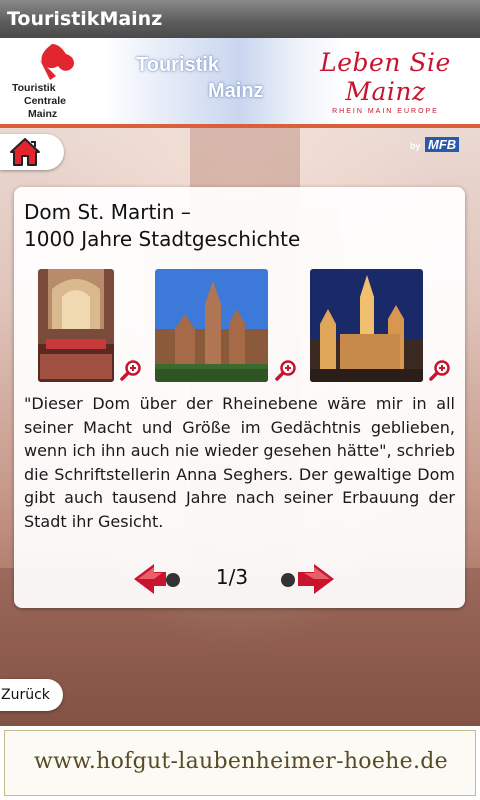 This screenshot has height=800, width=480. I want to click on home-icon, so click(25, 152).